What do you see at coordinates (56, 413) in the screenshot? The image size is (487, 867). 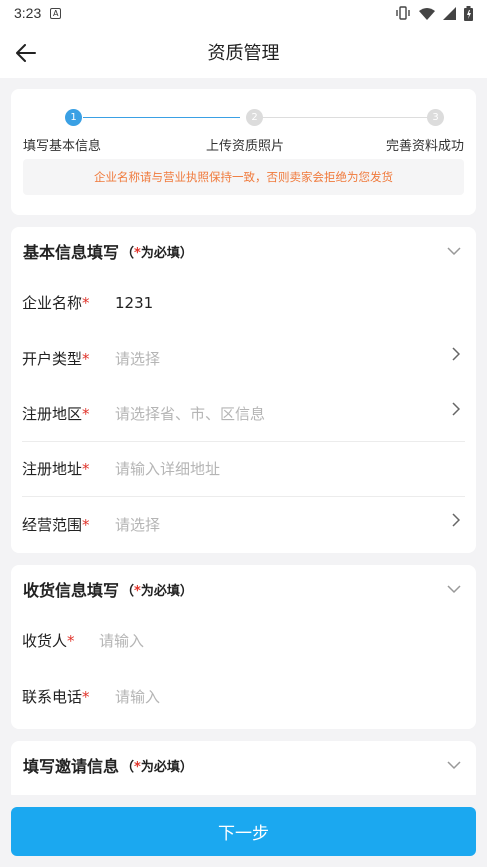 I see `region-label: 注册地区*` at bounding box center [56, 413].